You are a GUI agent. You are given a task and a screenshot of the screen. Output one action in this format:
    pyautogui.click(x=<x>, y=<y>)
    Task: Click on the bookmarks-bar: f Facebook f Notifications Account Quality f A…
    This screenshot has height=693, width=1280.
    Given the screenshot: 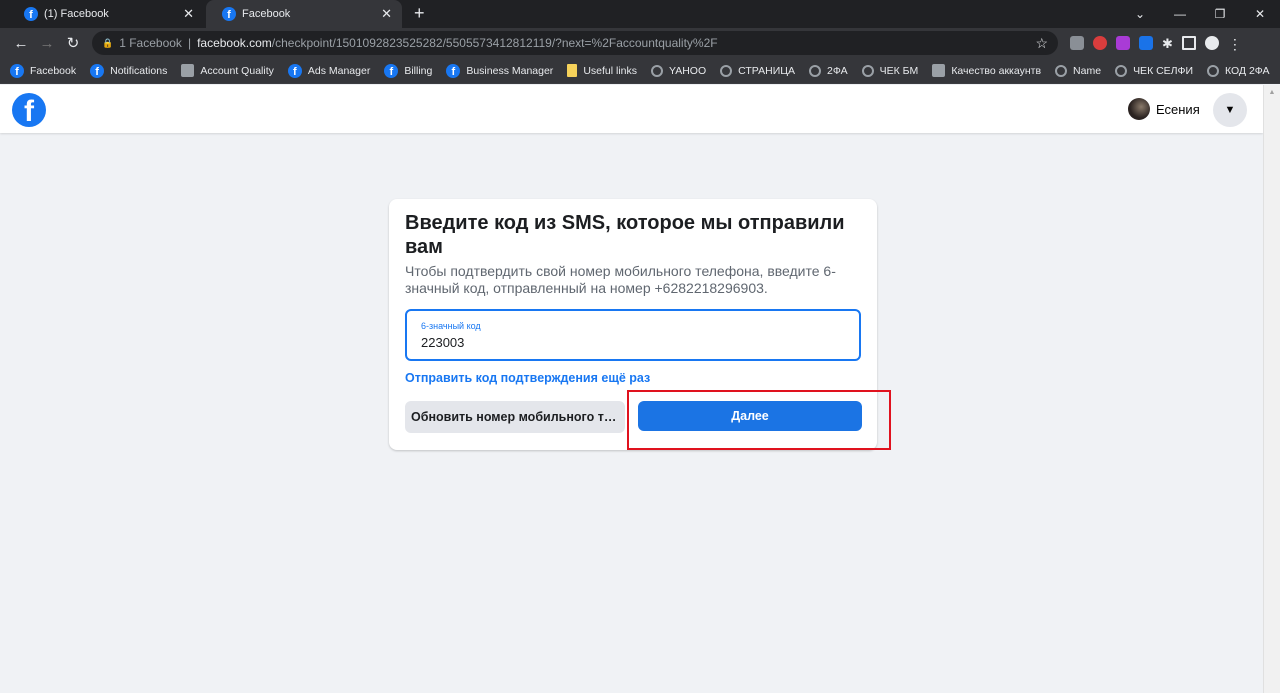 What is the action you would take?
    pyautogui.click(x=640, y=71)
    